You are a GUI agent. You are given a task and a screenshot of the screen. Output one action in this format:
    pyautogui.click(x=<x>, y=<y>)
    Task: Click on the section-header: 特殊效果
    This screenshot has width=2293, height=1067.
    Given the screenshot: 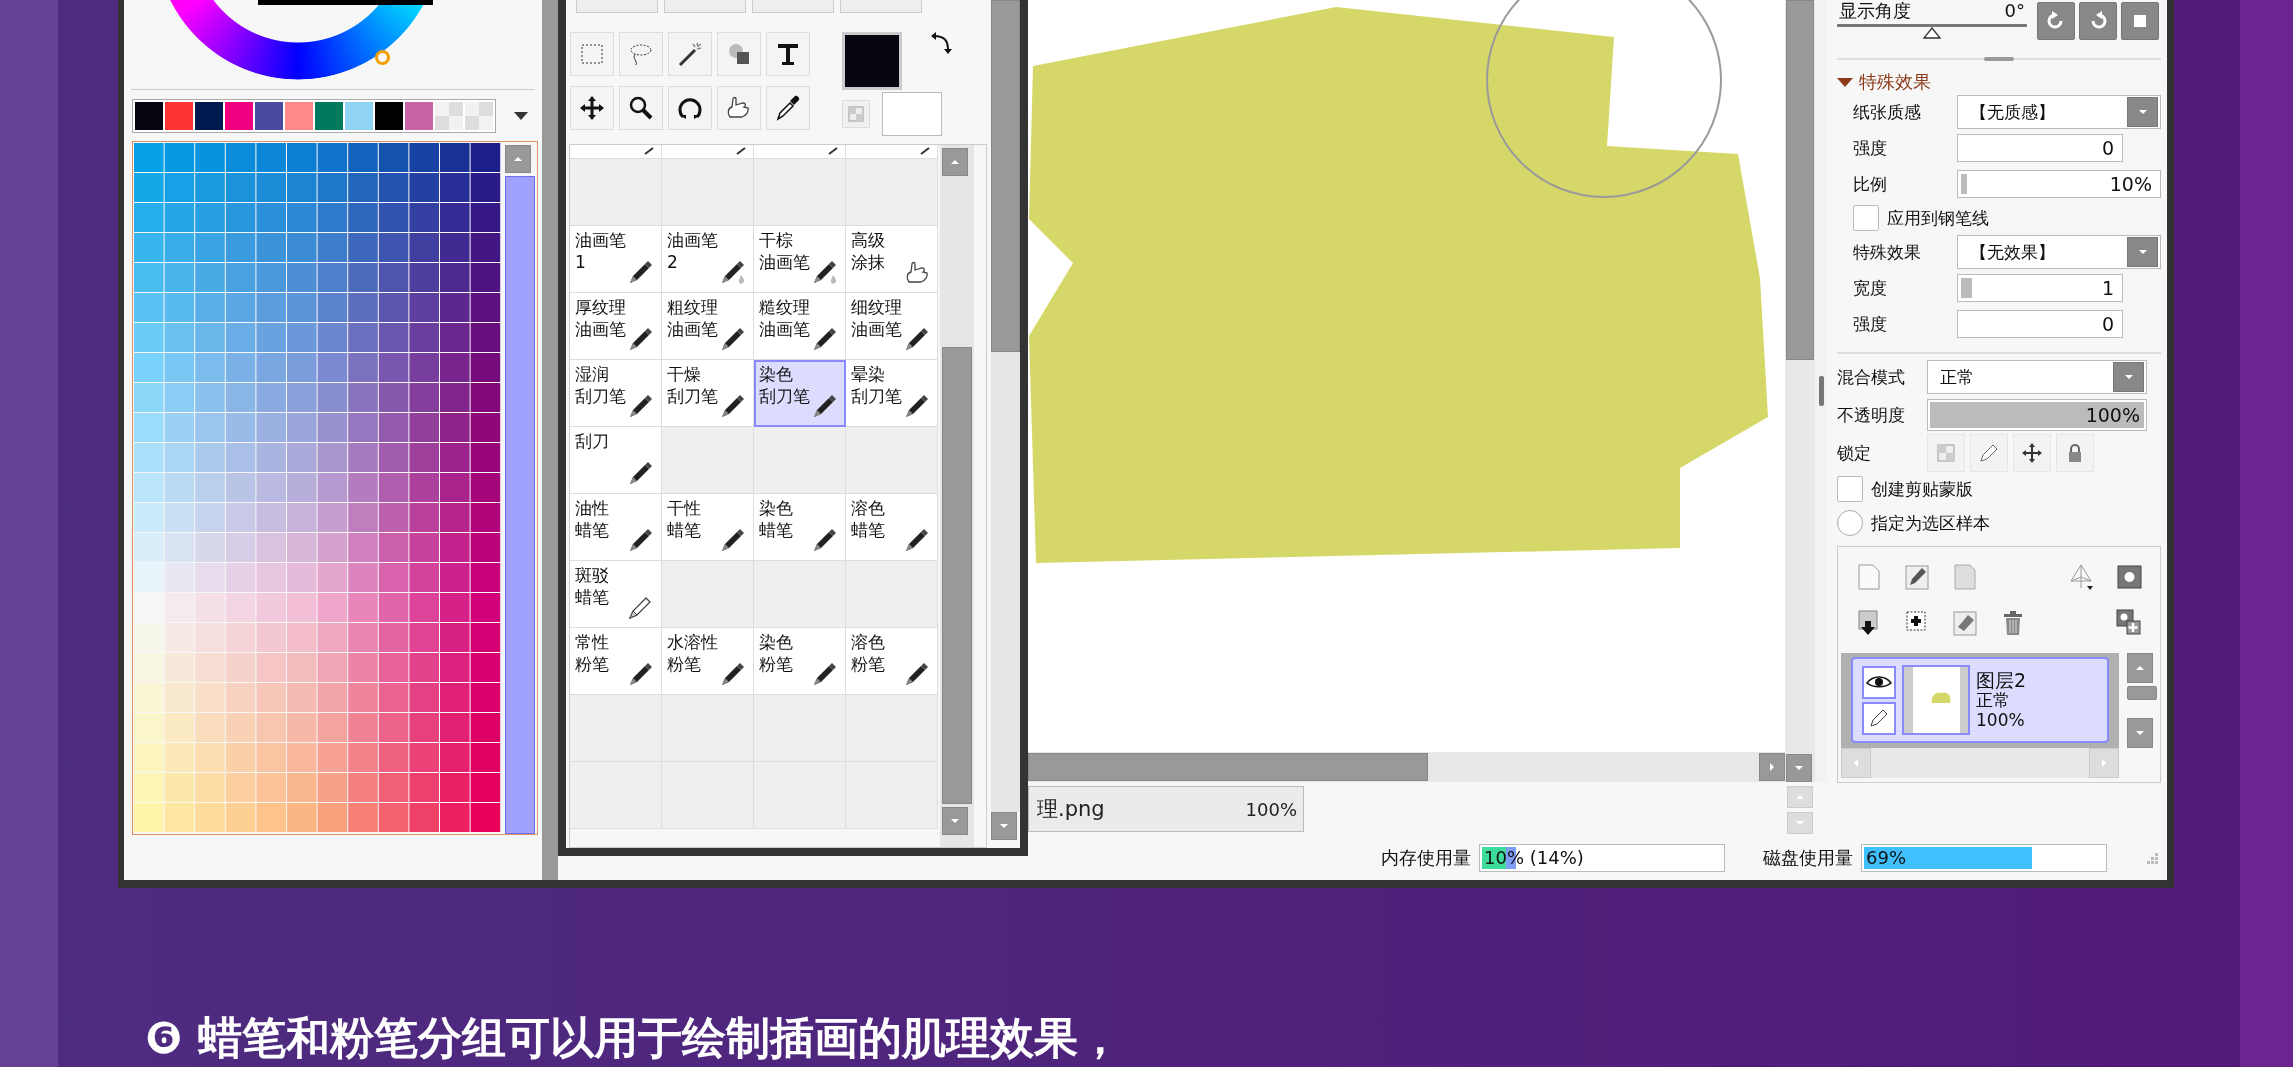 What is the action you would take?
    pyautogui.click(x=1999, y=82)
    